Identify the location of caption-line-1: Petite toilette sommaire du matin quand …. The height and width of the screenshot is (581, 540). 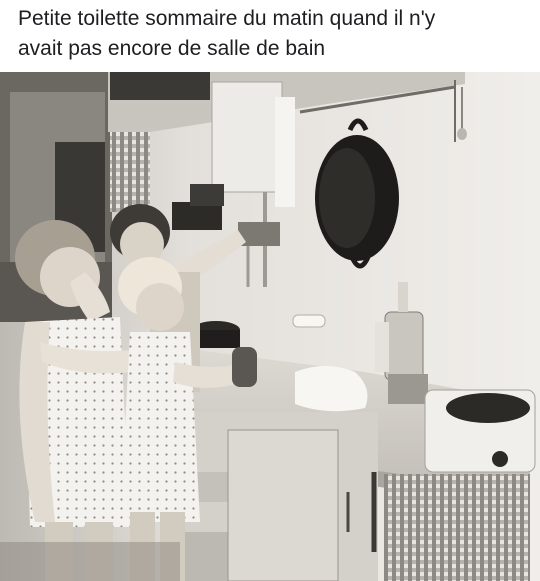
(227, 18).